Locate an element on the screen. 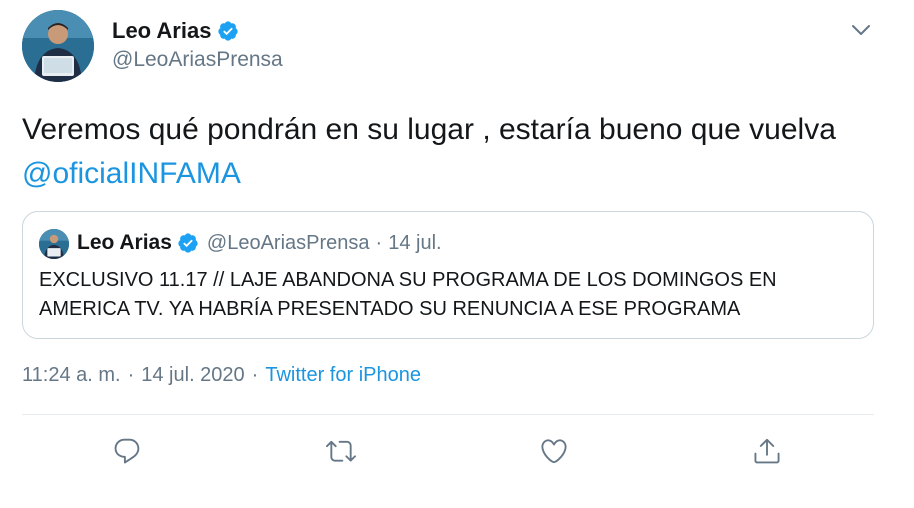 Image resolution: width=914 pixels, height=508 pixels. quoted-author-avatar is located at coordinates (54, 244).